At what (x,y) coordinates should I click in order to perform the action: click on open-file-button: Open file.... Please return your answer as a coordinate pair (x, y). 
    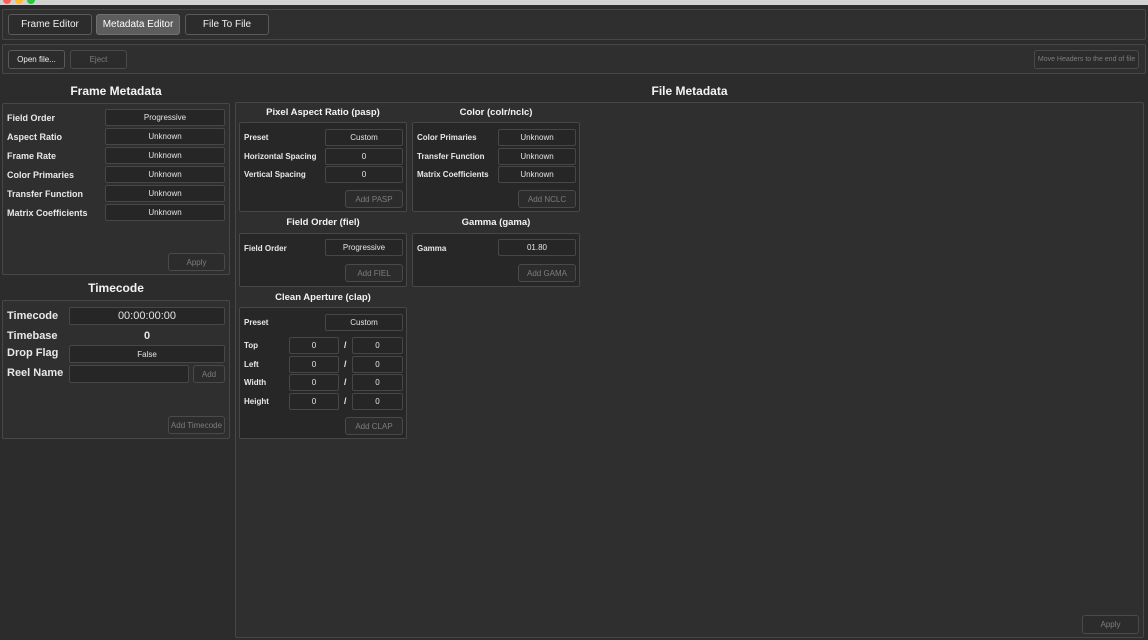
    Looking at the image, I should click on (36, 59).